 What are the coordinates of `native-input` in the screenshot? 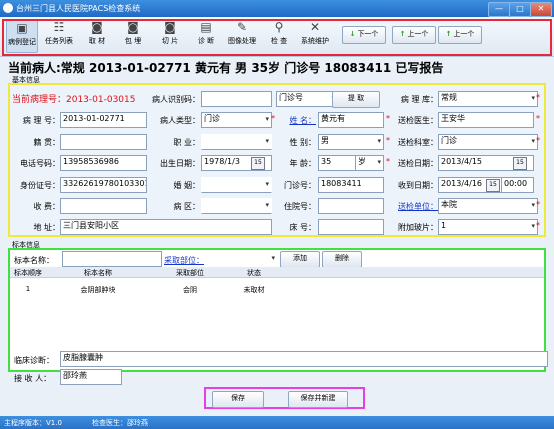 It's located at (103, 142).